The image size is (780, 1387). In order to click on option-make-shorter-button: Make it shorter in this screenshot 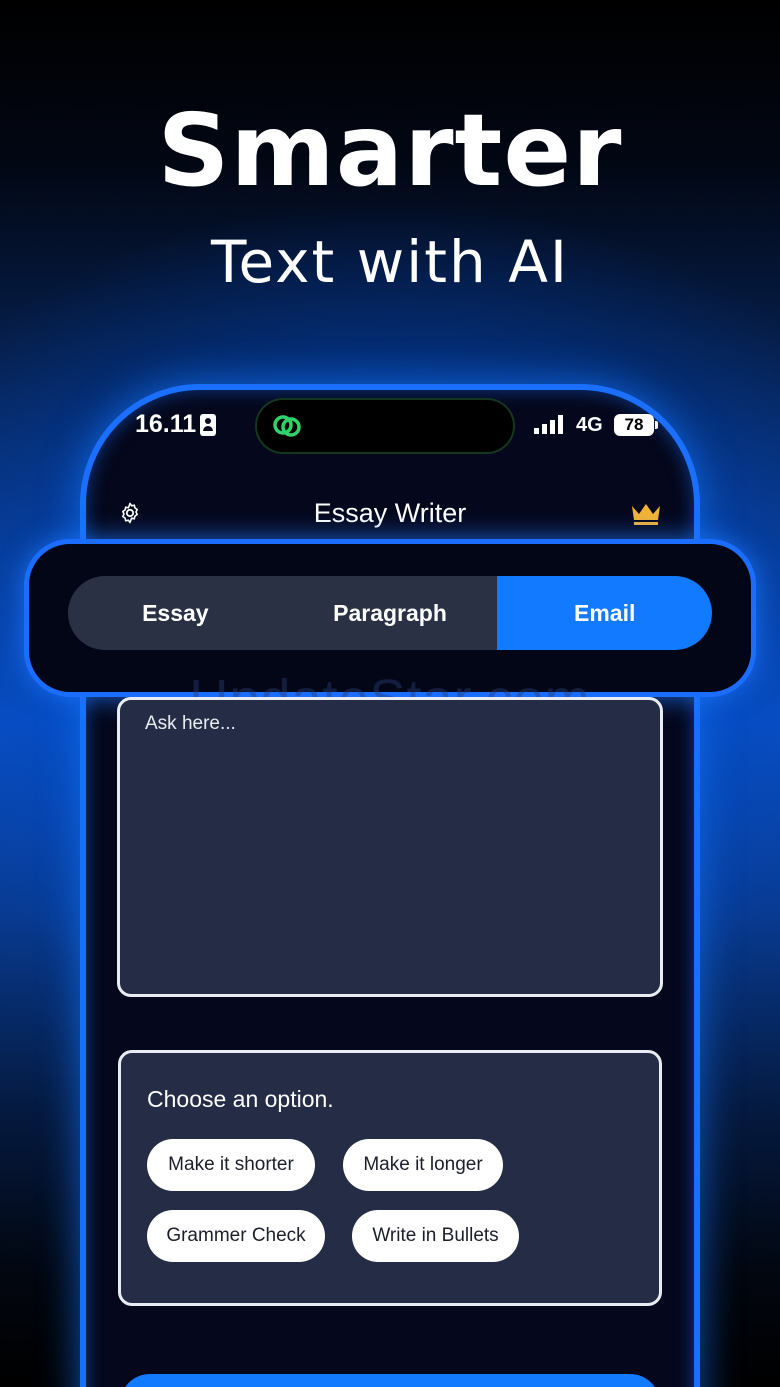, I will do `click(231, 1165)`.